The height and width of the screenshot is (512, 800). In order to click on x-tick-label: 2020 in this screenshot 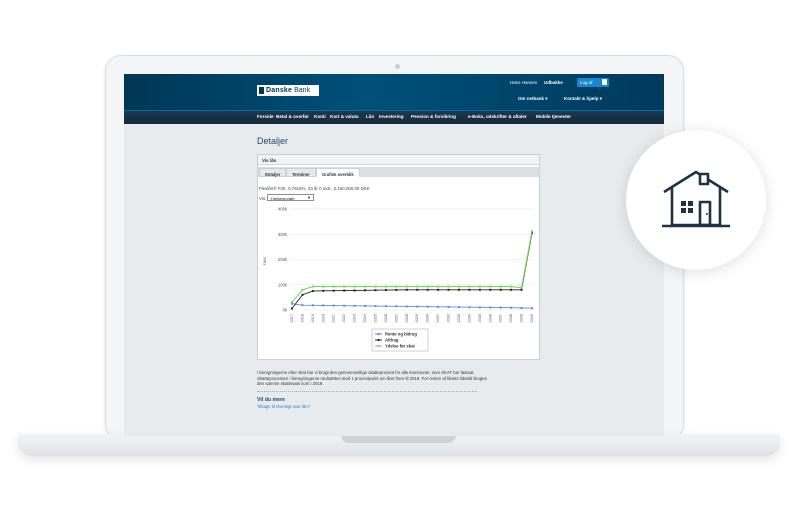, I will do `click(323, 318)`.